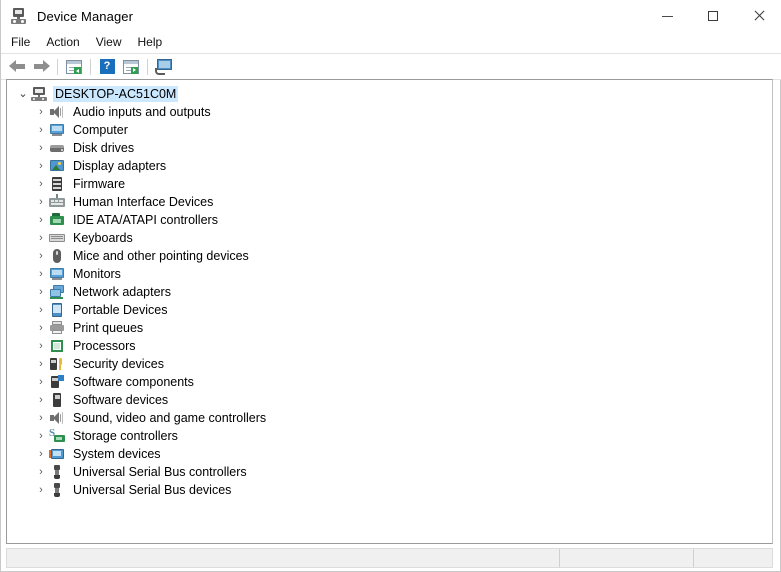 The width and height of the screenshot is (781, 572). I want to click on tree-item-portable-devices: › Portable Devices, so click(389, 310).